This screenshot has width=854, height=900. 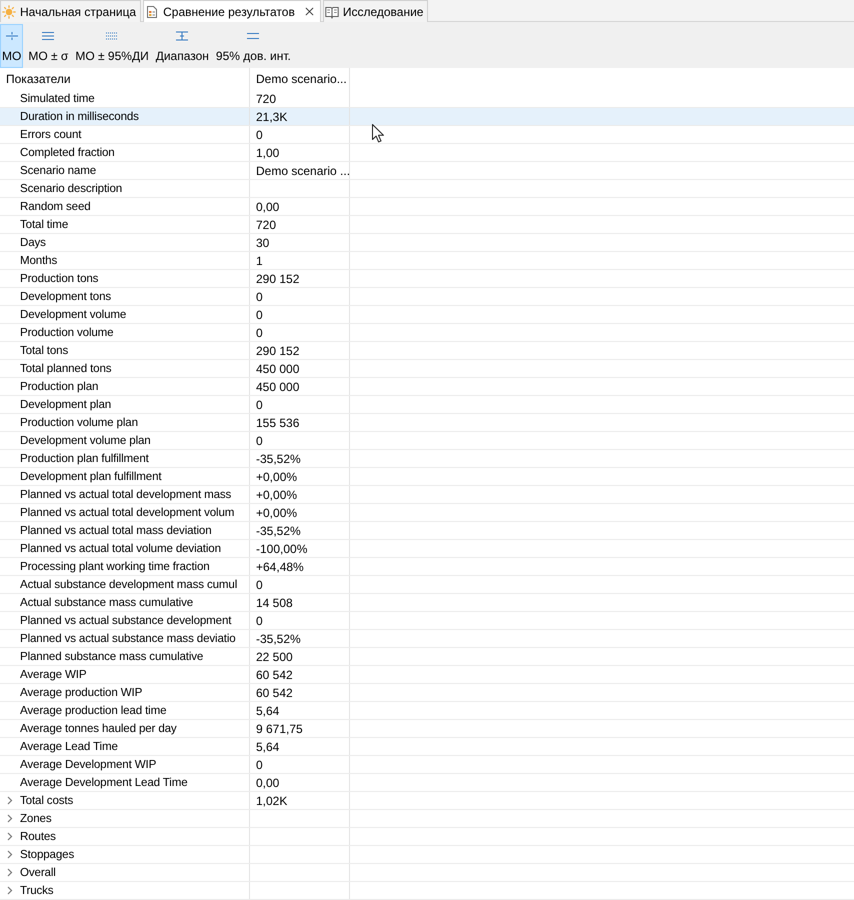 What do you see at coordinates (104, 782) in the screenshot?
I see `row-label: Average Development Lead Time` at bounding box center [104, 782].